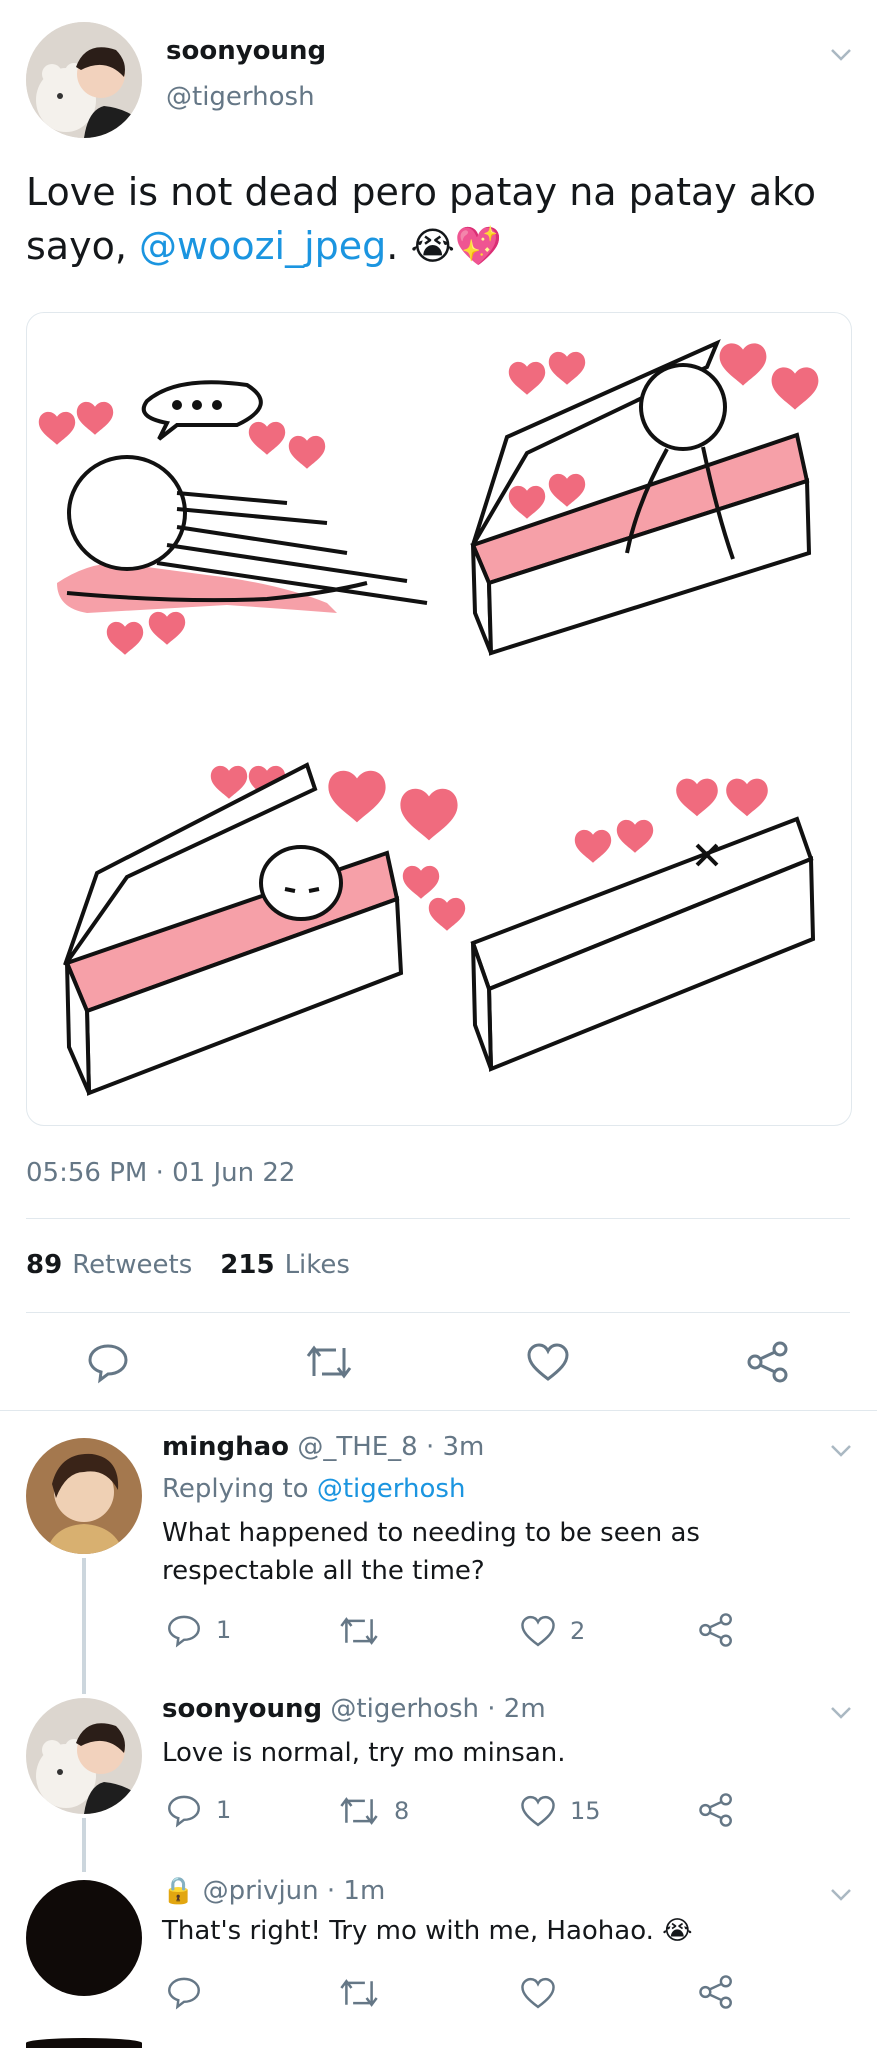  I want to click on reply-handle: @tigerhosh, so click(404, 1709).